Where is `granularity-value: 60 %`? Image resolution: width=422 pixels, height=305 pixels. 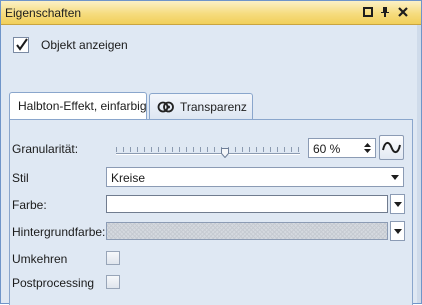 granularity-value: 60 % is located at coordinates (327, 149).